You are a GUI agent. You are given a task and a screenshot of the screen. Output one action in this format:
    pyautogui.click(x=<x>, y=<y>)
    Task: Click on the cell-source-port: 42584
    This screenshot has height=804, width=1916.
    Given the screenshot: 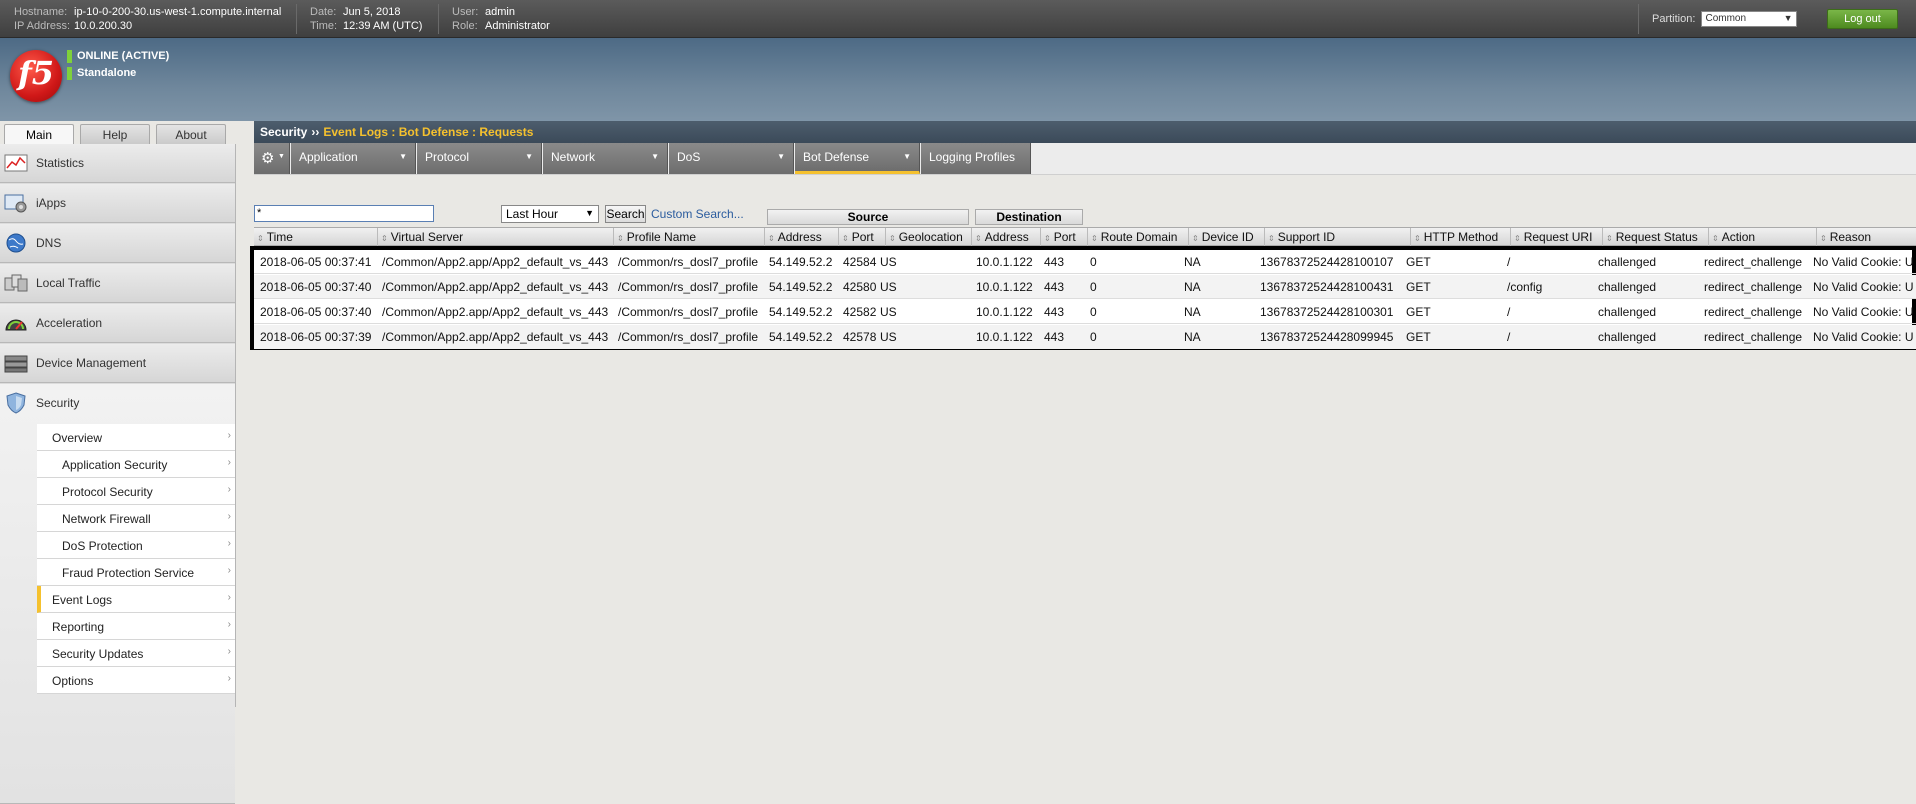 What is the action you would take?
    pyautogui.click(x=860, y=262)
    